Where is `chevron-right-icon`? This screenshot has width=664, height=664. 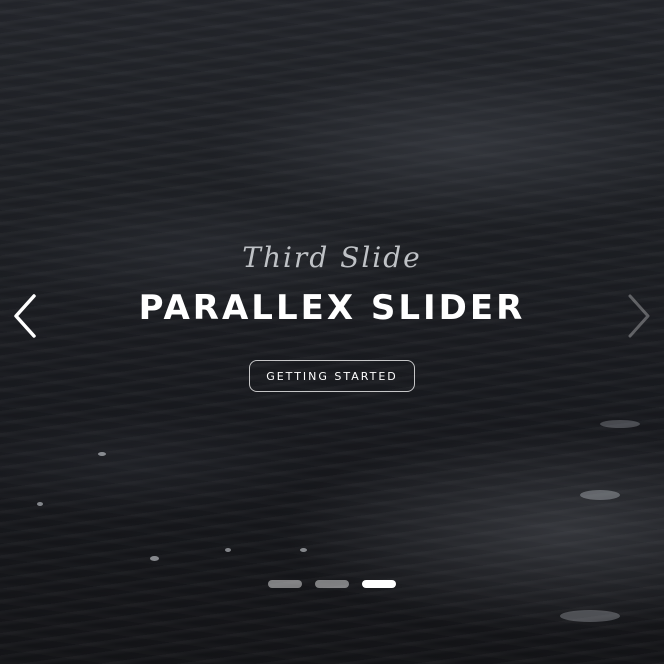 chevron-right-icon is located at coordinates (639, 316).